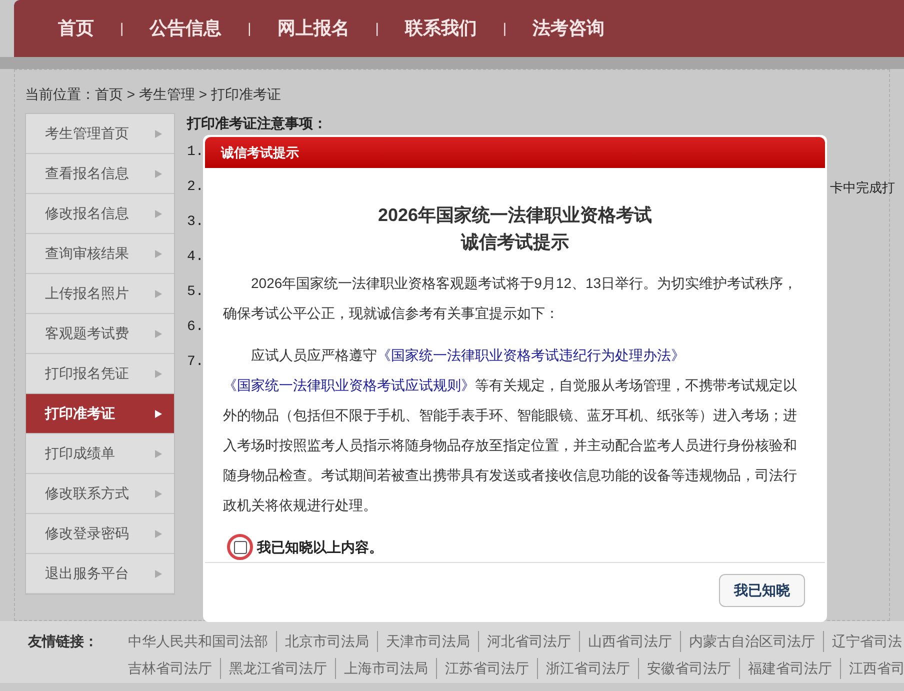 The image size is (904, 691). What do you see at coordinates (202, 641) in the screenshot?
I see `footer-link: 中华人民共和国司法部` at bounding box center [202, 641].